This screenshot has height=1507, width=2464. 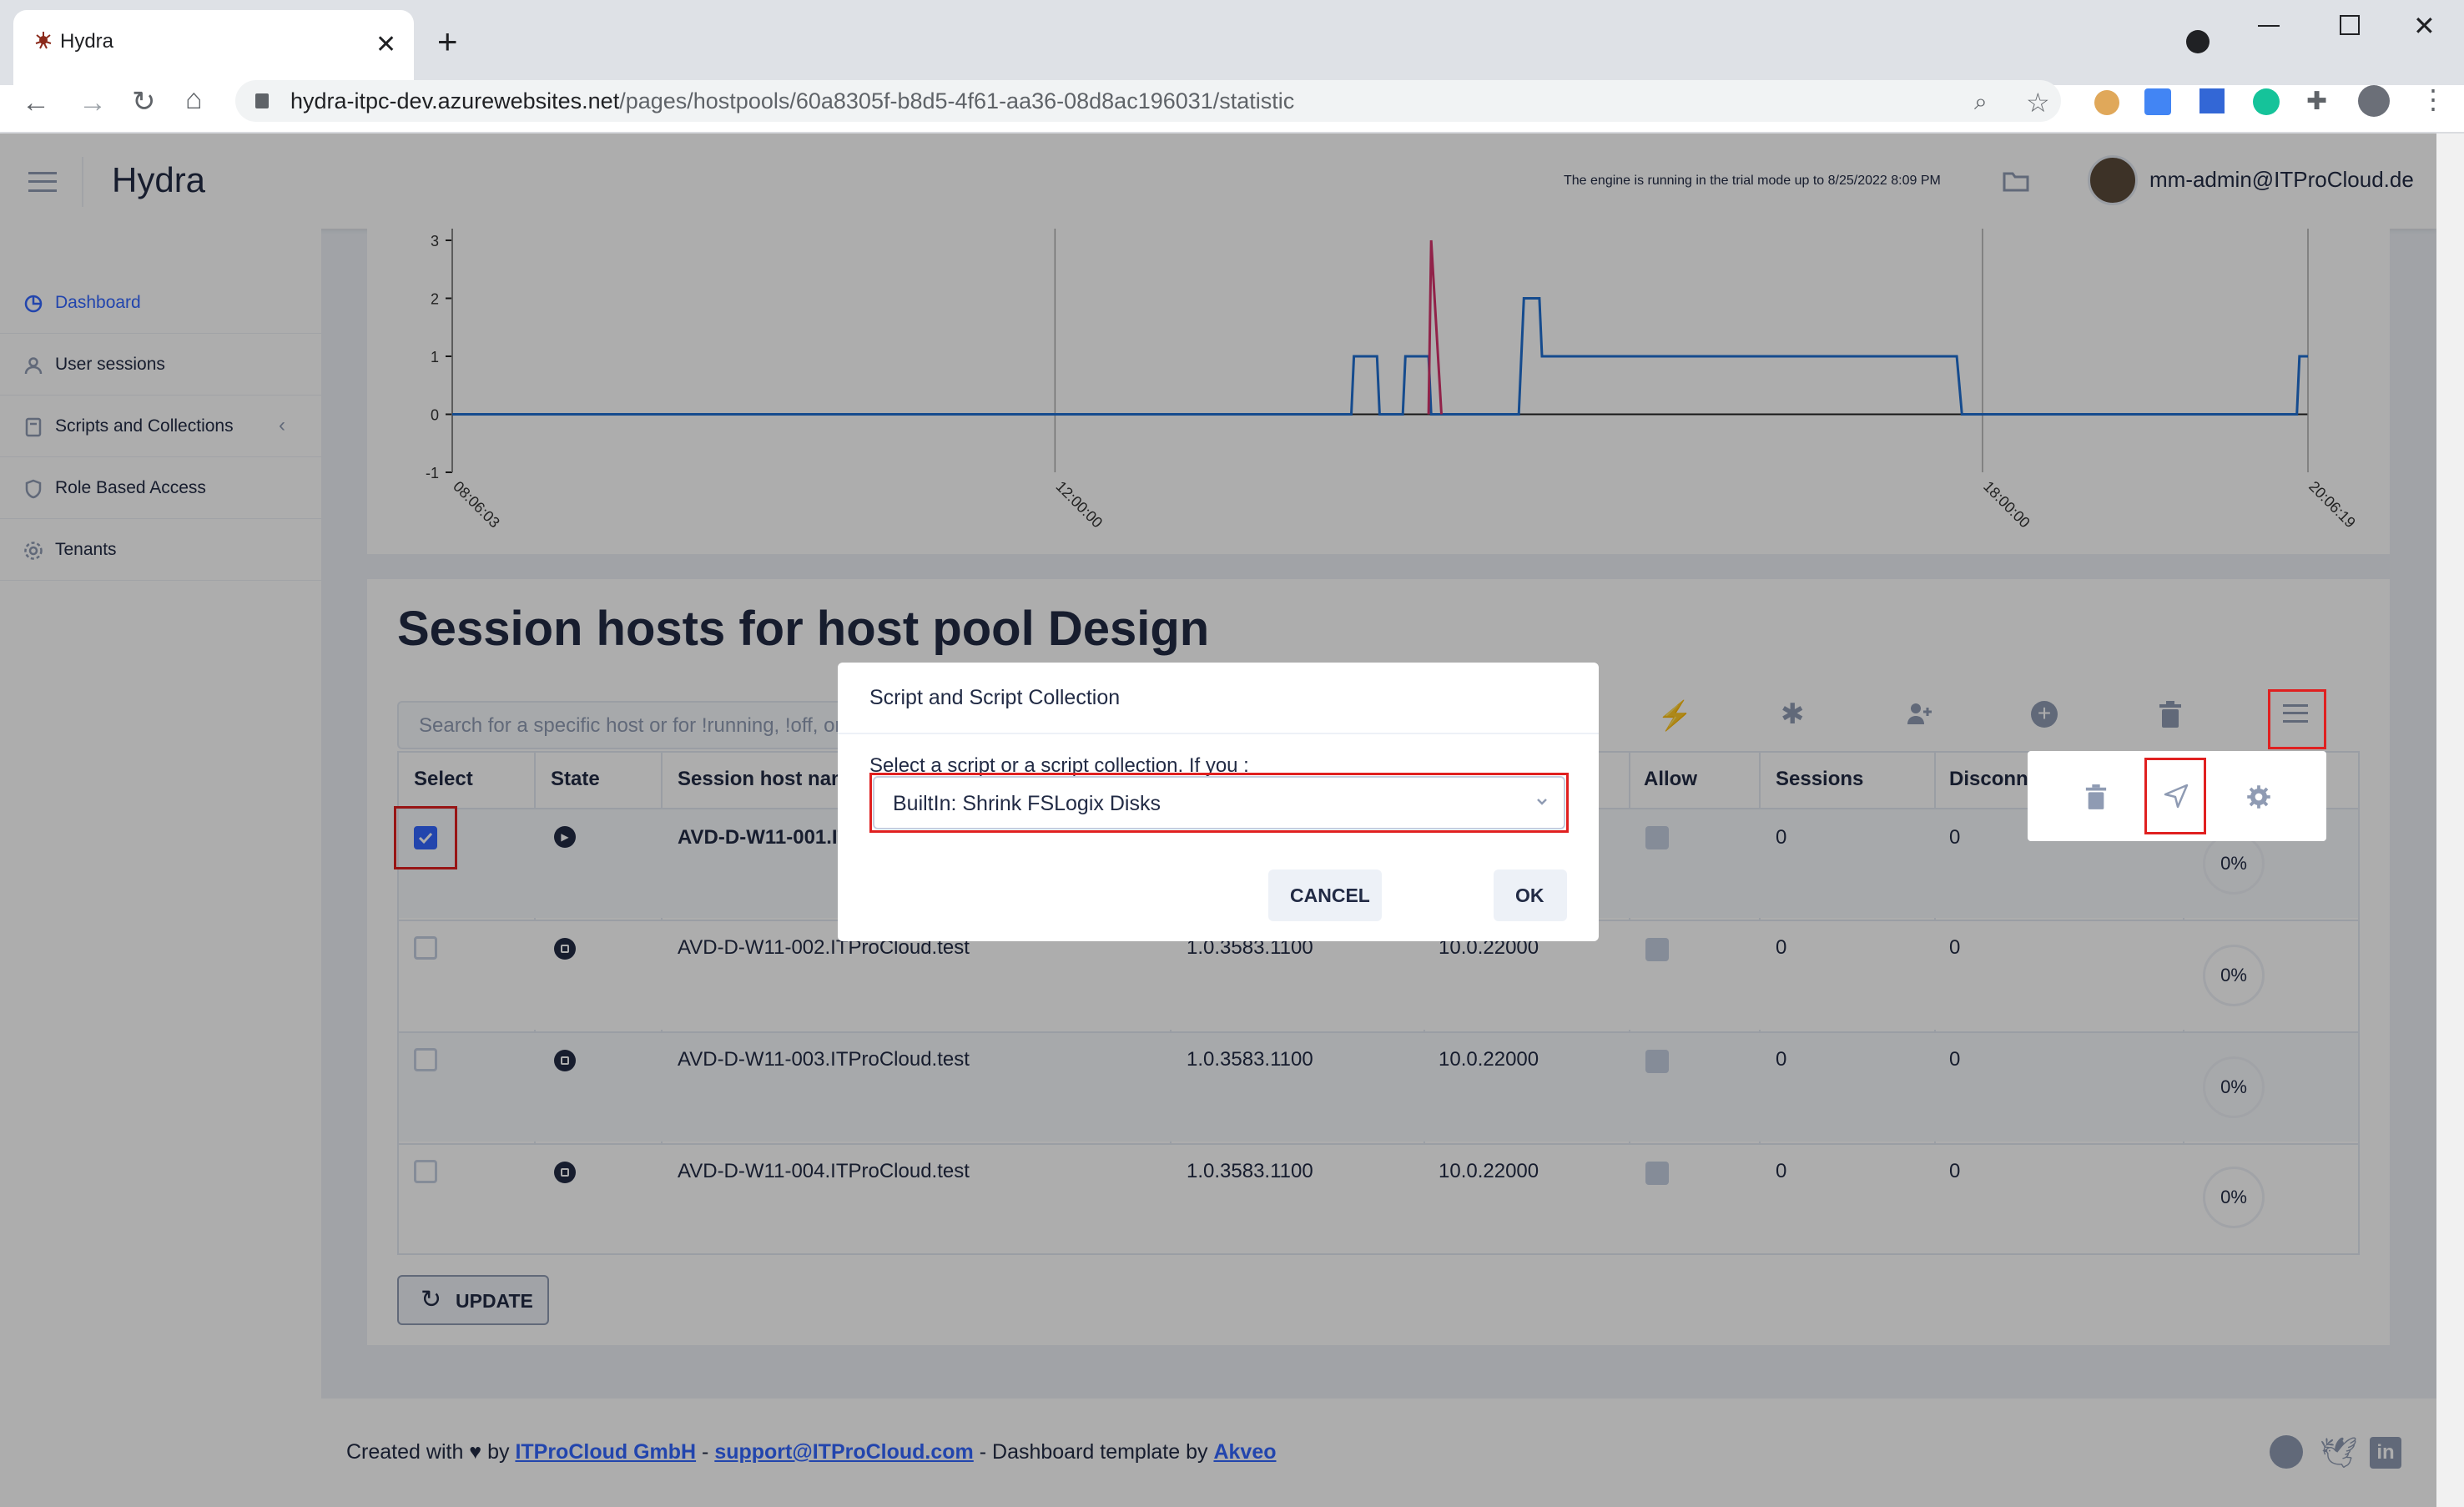 I want to click on highlight-menu-icon, so click(x=2297, y=719).